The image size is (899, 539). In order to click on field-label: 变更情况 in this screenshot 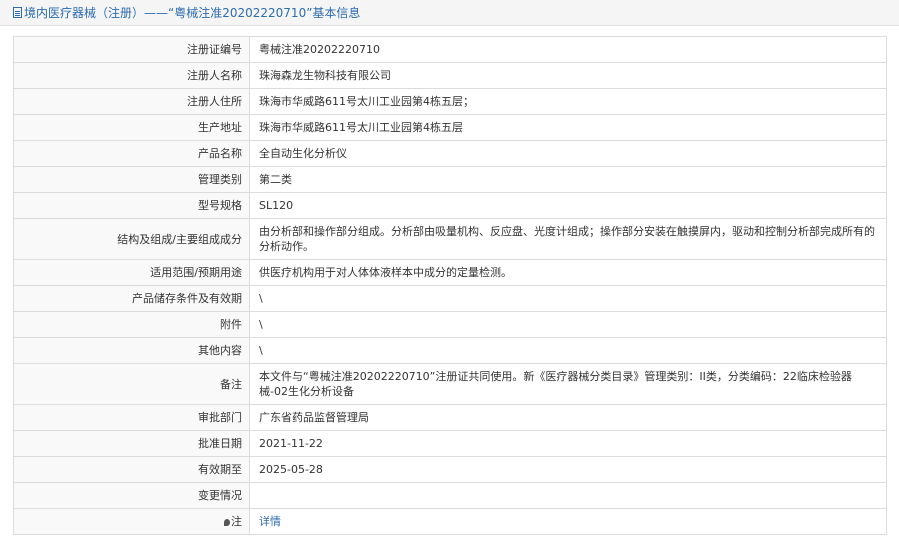, I will do `click(131, 495)`.